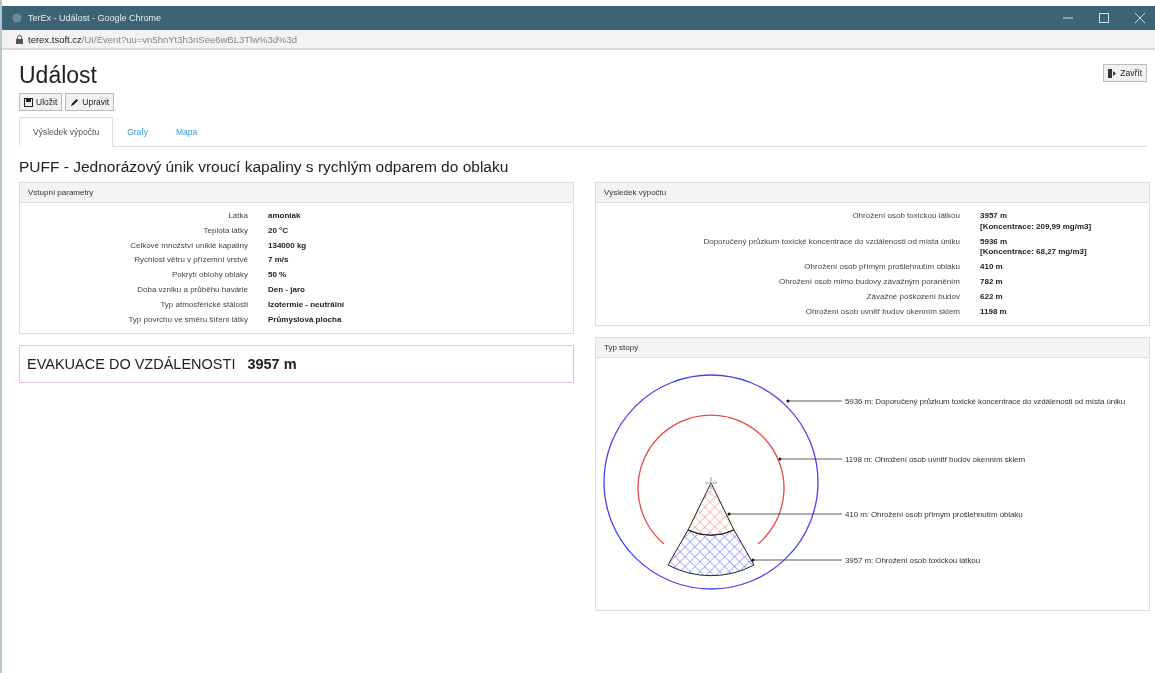 Image resolution: width=1155 pixels, height=673 pixels. I want to click on scenario-title: PUFF - Jednorázový únik vroucí kapaliny s rychlým odparem do oblaku, so click(264, 167).